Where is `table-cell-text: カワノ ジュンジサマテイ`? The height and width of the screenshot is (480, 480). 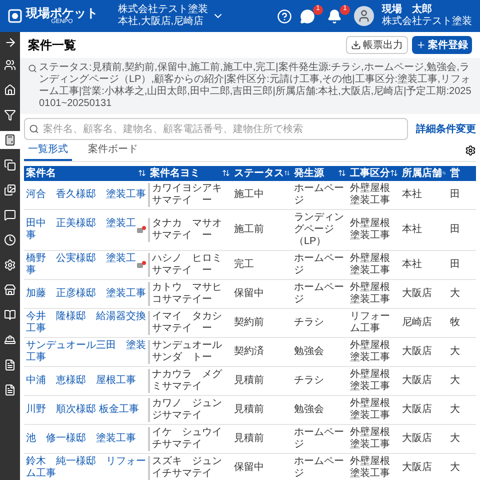
table-cell-text: カワノ ジュンジサマテイ is located at coordinates (187, 410).